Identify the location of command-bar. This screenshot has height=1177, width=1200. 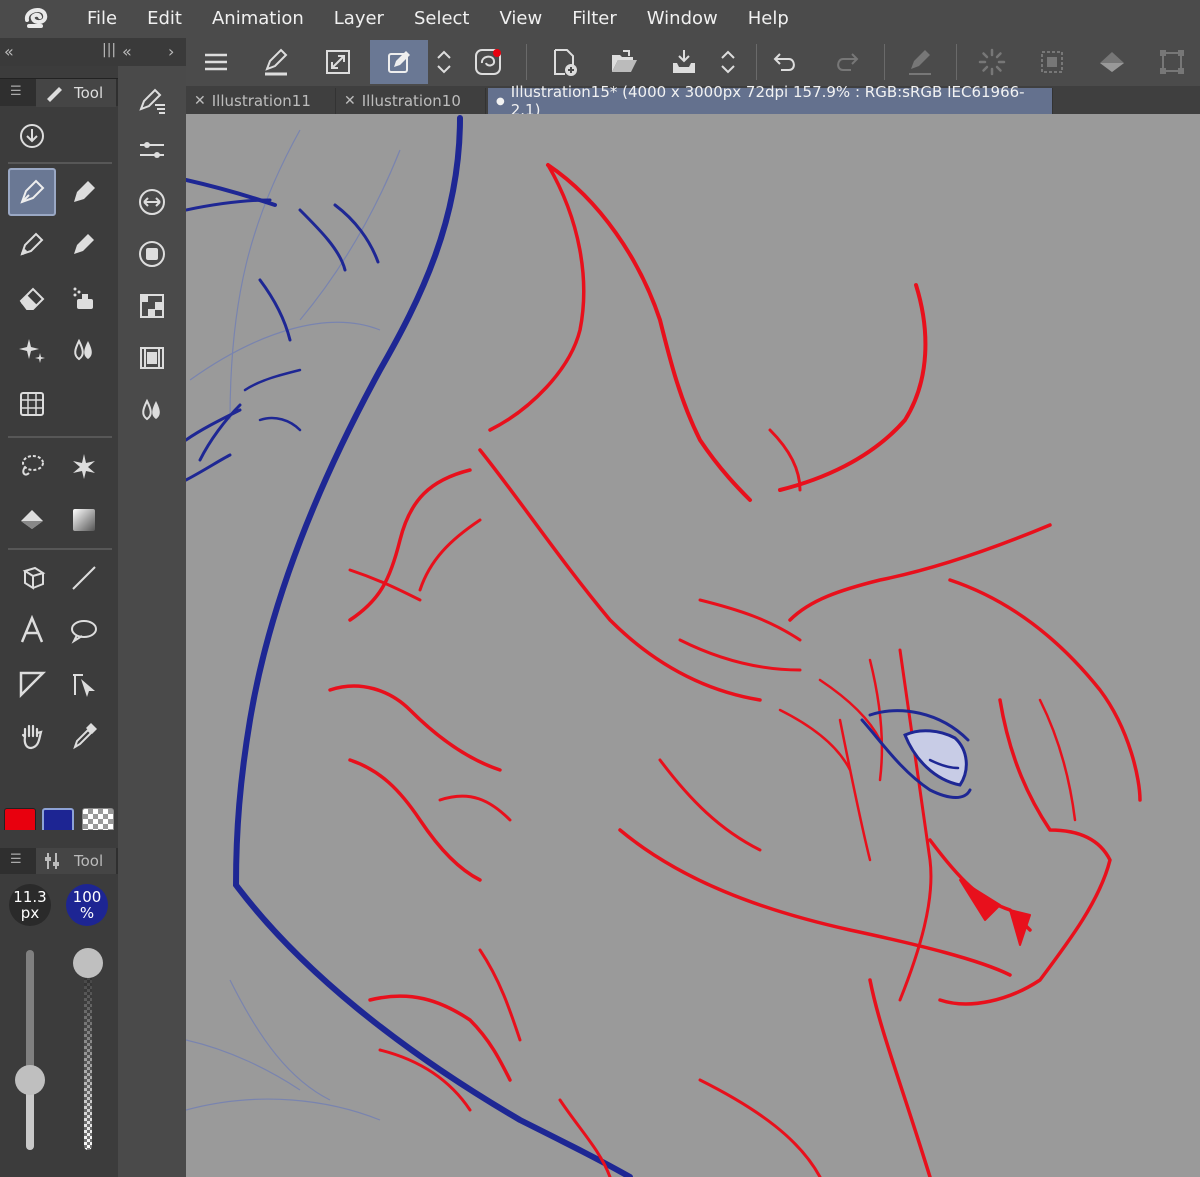
(693, 62).